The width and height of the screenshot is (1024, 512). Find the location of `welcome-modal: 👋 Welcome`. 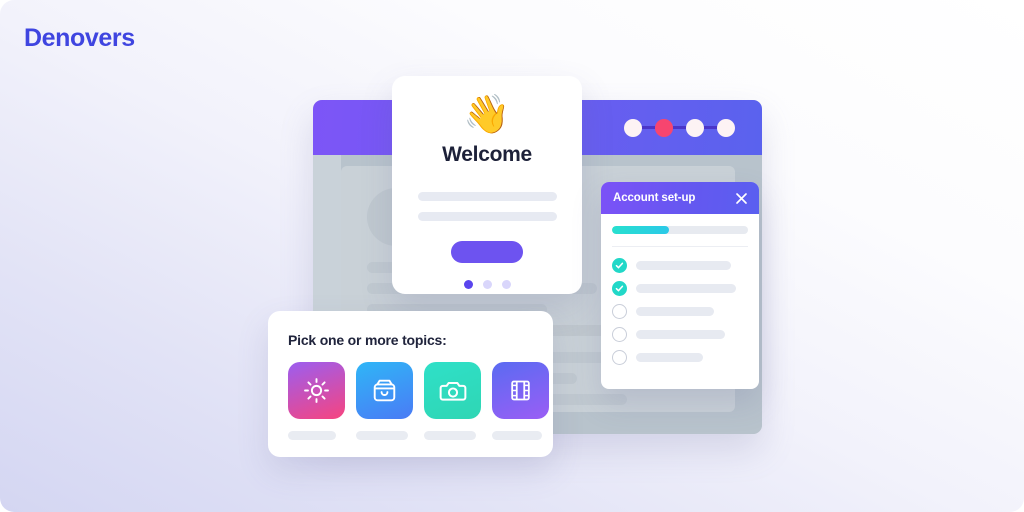

welcome-modal: 👋 Welcome is located at coordinates (487, 185).